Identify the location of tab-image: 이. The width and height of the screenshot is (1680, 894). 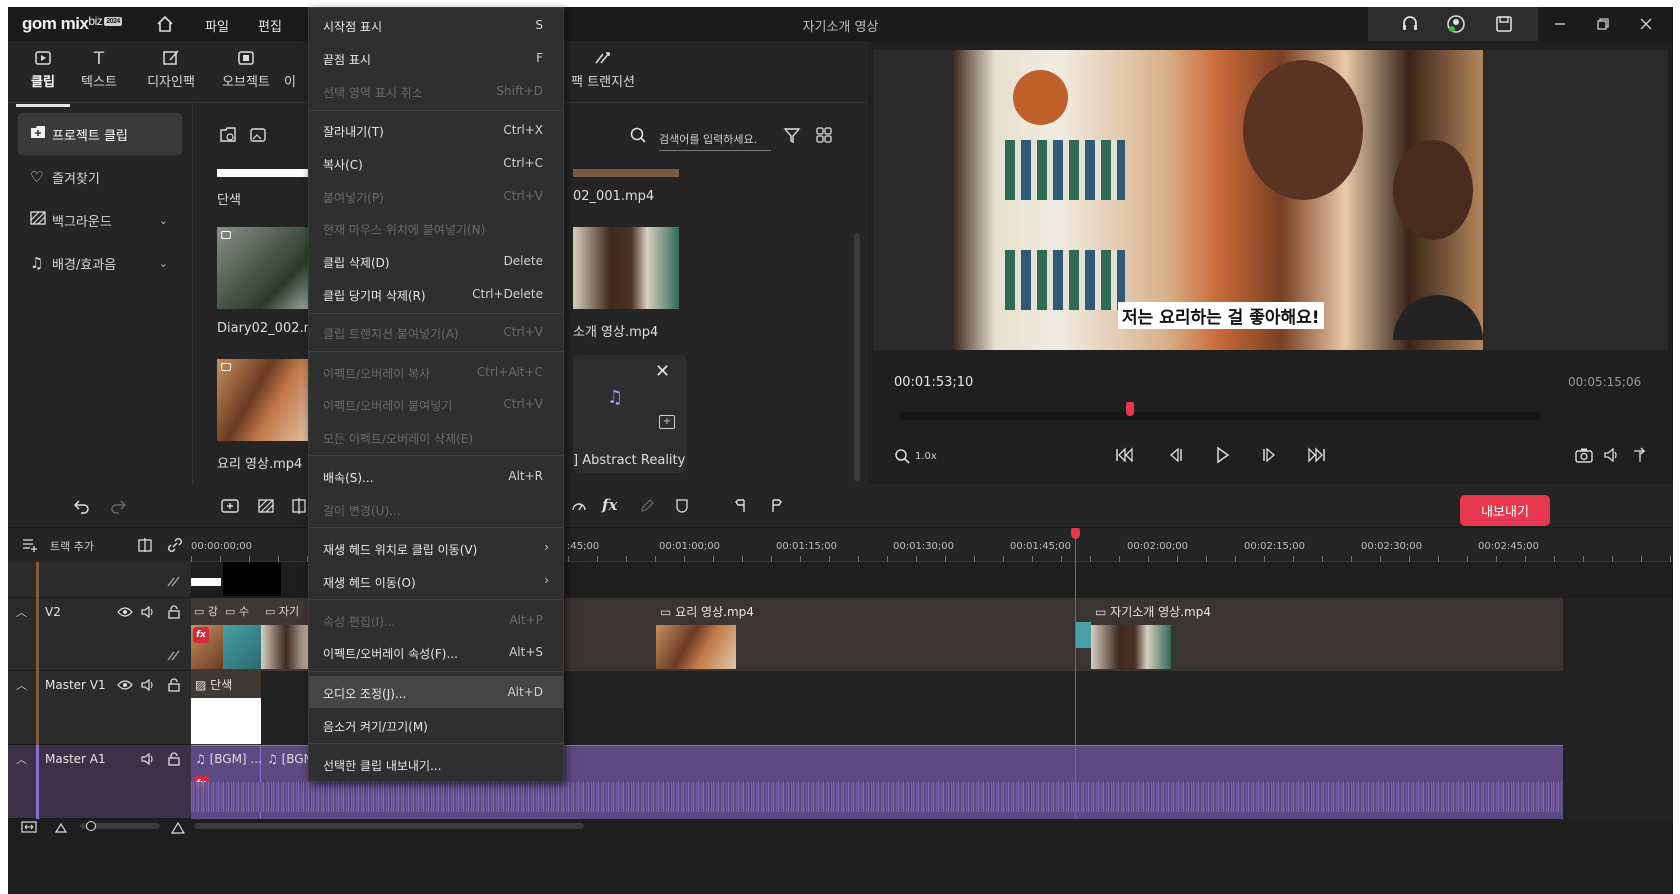
(290, 69).